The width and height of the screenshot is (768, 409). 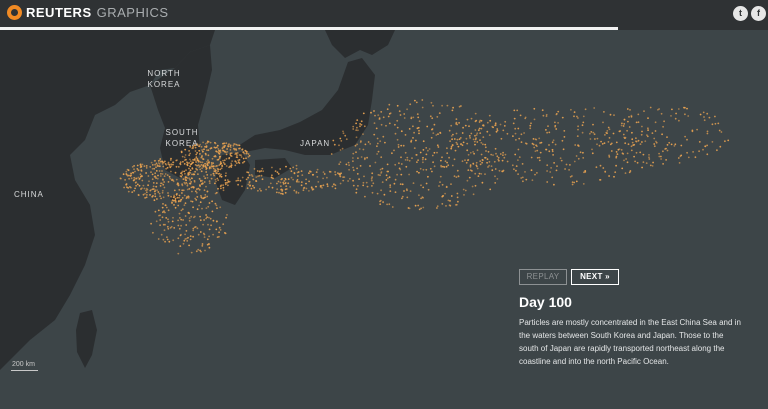 I want to click on facebook-icon: f, so click(x=758, y=13).